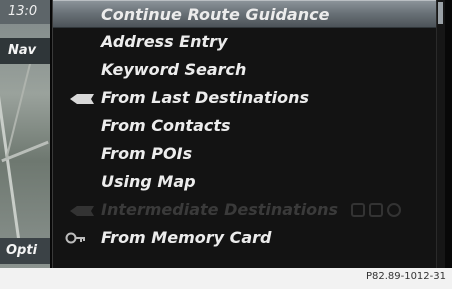 The image size is (452, 289). What do you see at coordinates (220, 209) in the screenshot?
I see `menu-item-label: Intermediate Destinations` at bounding box center [220, 209].